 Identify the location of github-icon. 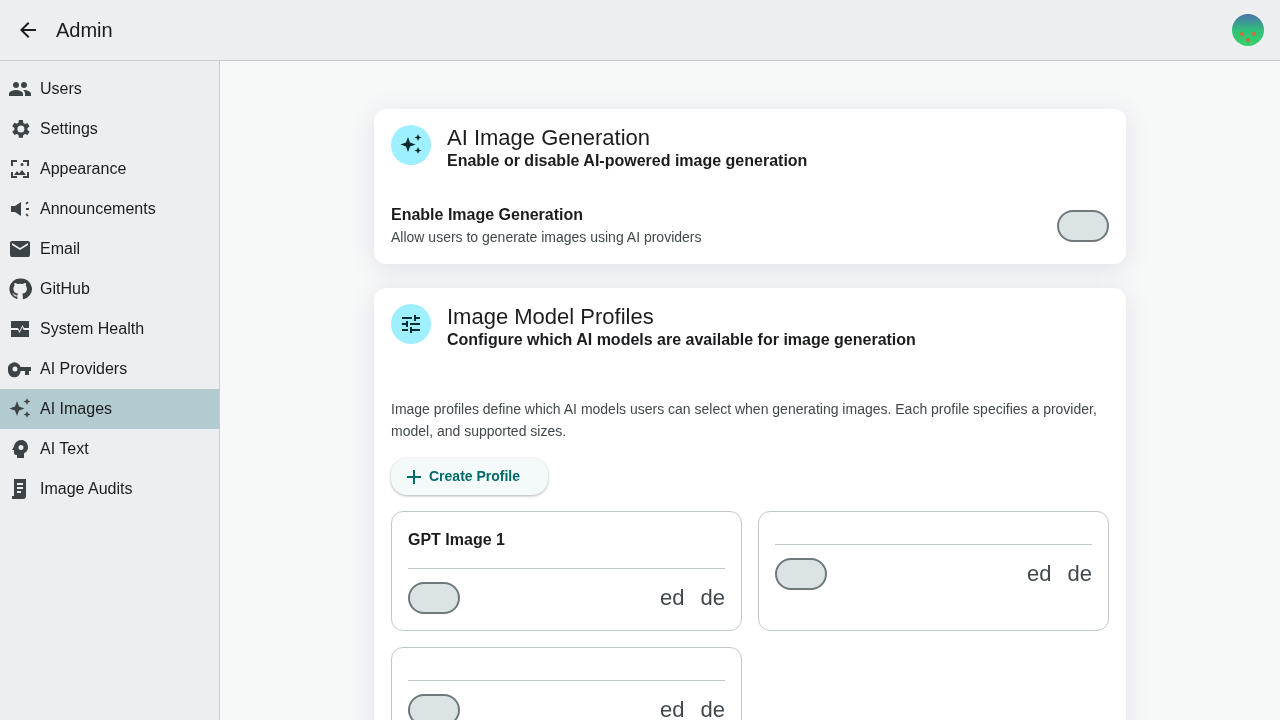
(20, 289).